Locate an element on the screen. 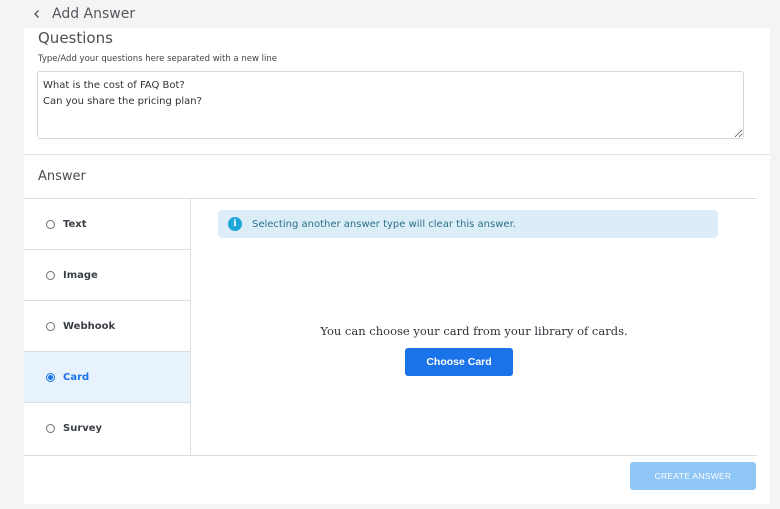 The height and width of the screenshot is (509, 780). radio-survey is located at coordinates (50, 428).